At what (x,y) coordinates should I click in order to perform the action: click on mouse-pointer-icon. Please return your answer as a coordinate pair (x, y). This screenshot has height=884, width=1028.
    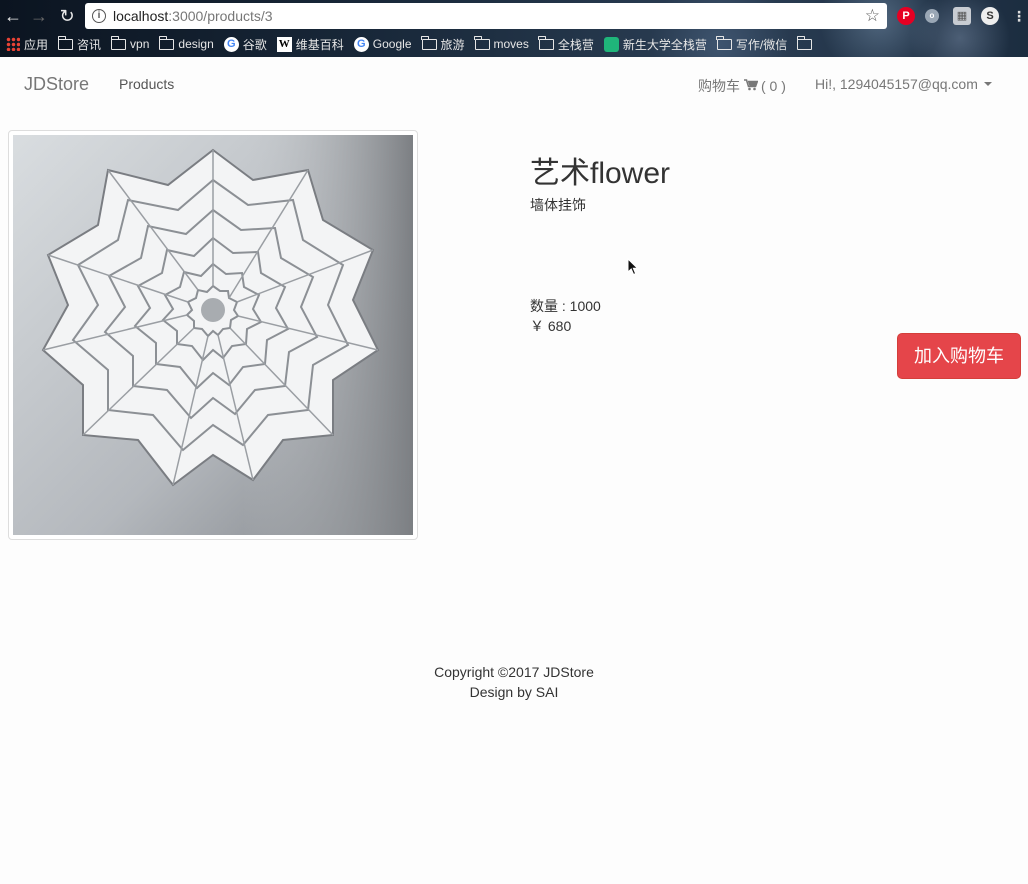
    Looking at the image, I should click on (633, 267).